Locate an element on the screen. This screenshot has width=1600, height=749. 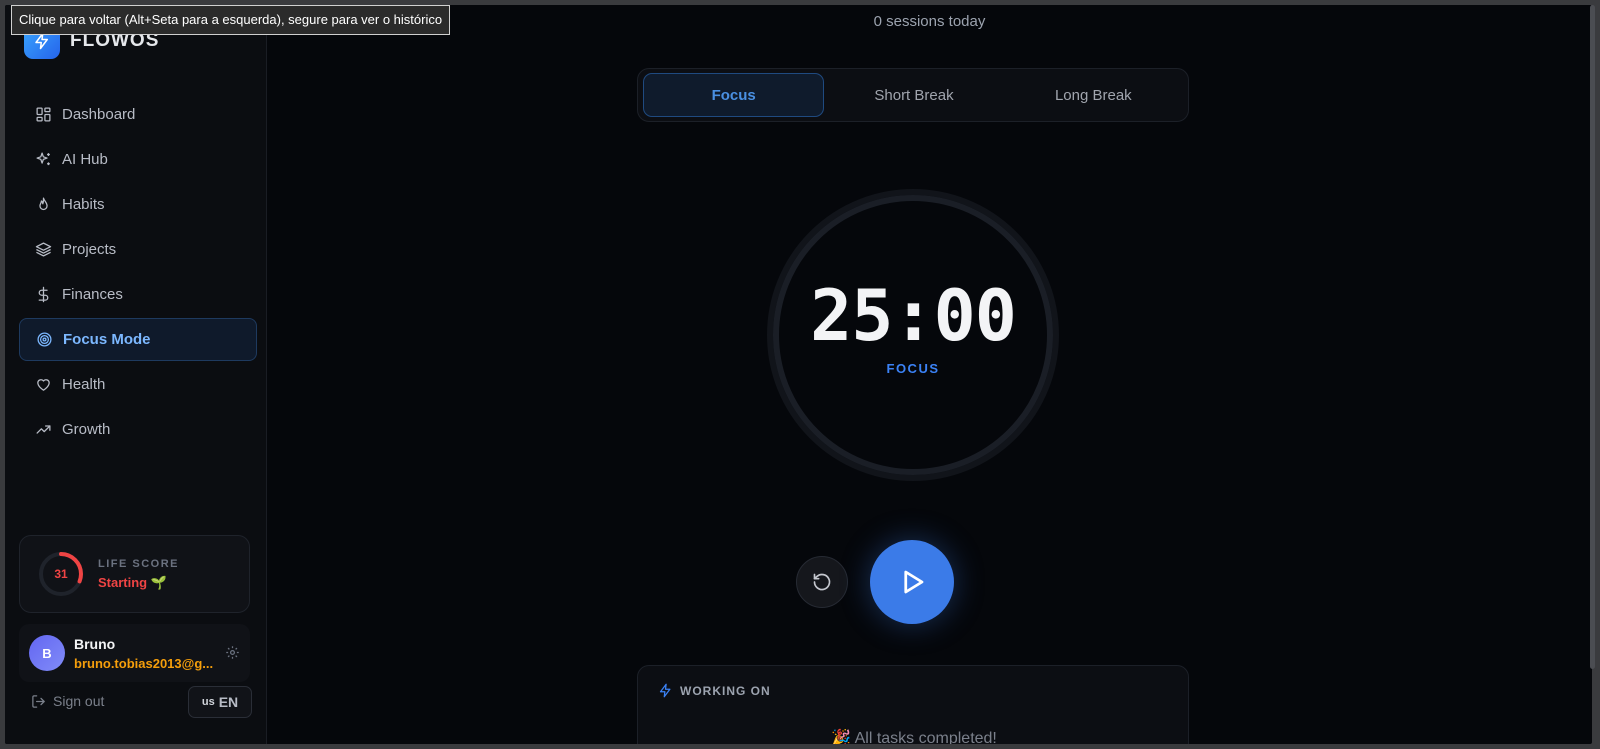
sign-out-label: Sign out is located at coordinates (79, 701).